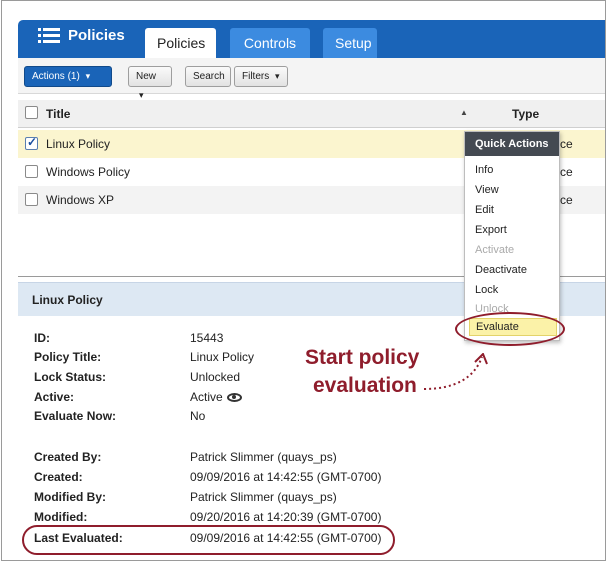 Image resolution: width=608 pixels, height=563 pixels. I want to click on modified-by-label: Modified By:, so click(70, 497).